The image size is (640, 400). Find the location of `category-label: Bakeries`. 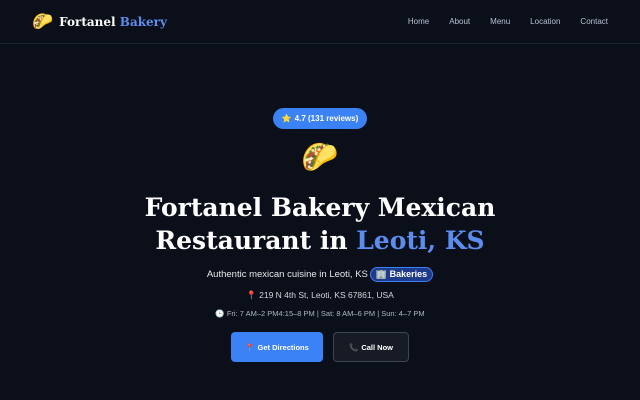

category-label: Bakeries is located at coordinates (408, 274).